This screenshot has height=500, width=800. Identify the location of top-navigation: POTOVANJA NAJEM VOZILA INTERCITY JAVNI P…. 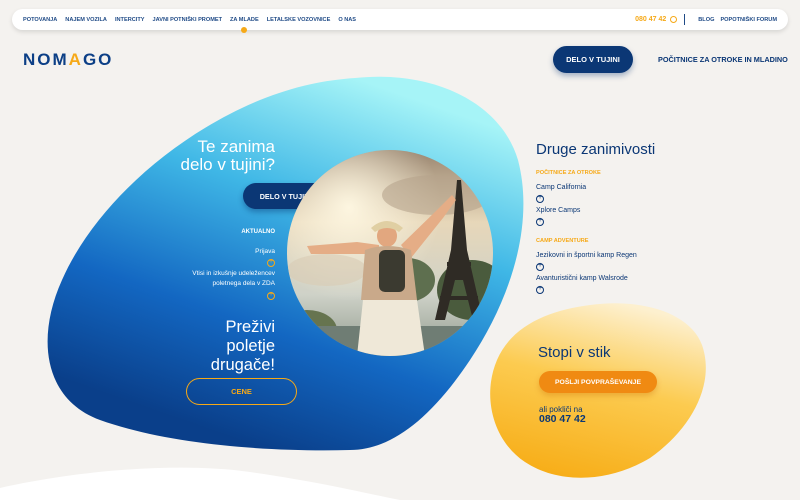
(400, 21).